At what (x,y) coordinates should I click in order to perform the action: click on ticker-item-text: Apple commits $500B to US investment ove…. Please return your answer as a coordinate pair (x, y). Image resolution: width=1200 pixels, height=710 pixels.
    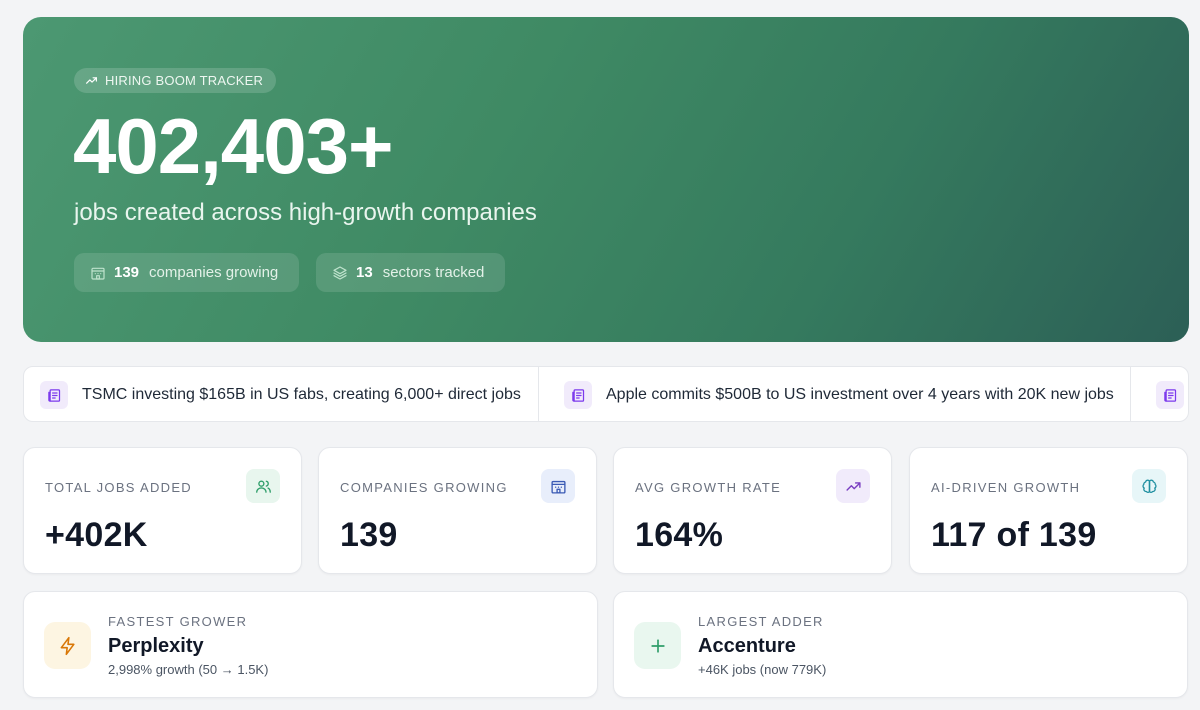
    Looking at the image, I should click on (860, 394).